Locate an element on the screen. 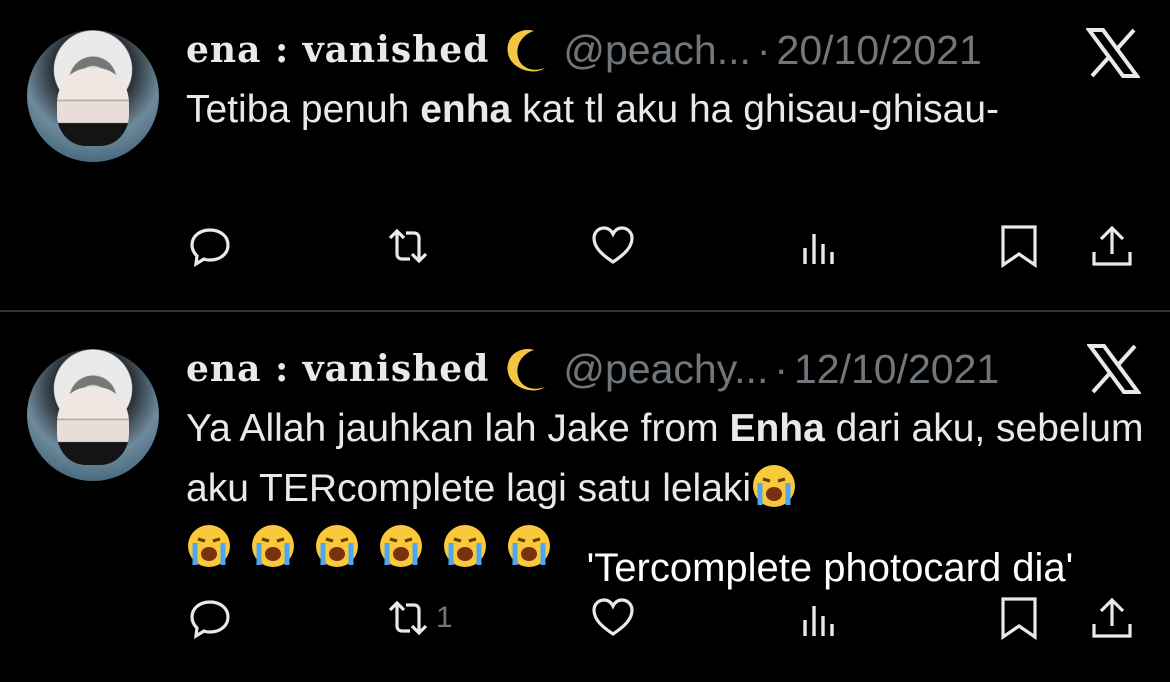 The height and width of the screenshot is (682, 1170). highlight-word: enha is located at coordinates (466, 109).